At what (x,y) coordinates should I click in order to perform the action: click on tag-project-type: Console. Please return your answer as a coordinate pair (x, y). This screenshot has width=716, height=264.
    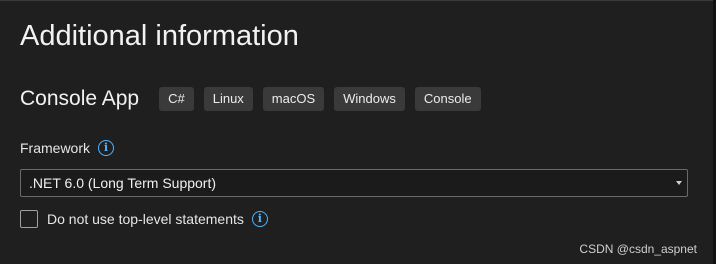
    Looking at the image, I should click on (447, 99).